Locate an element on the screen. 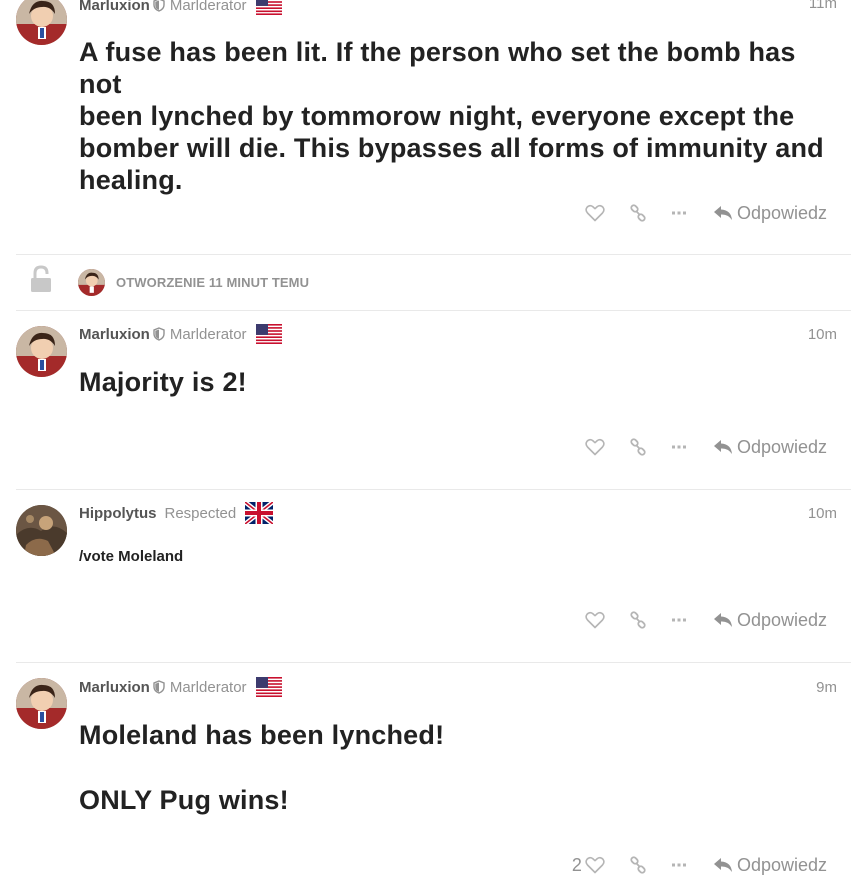 The image size is (867, 895). post-body-line: ONLY Pug wins! is located at coordinates (184, 800).